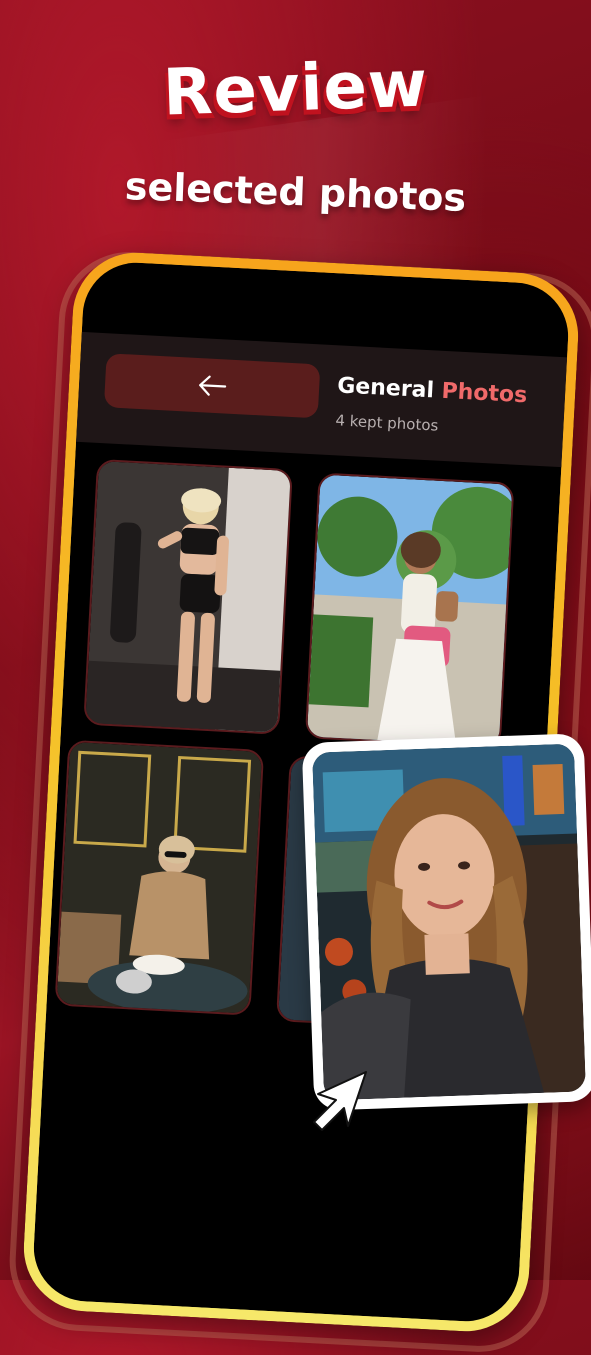 This screenshot has width=591, height=1355. I want to click on page-title: General Photos, so click(432, 390).